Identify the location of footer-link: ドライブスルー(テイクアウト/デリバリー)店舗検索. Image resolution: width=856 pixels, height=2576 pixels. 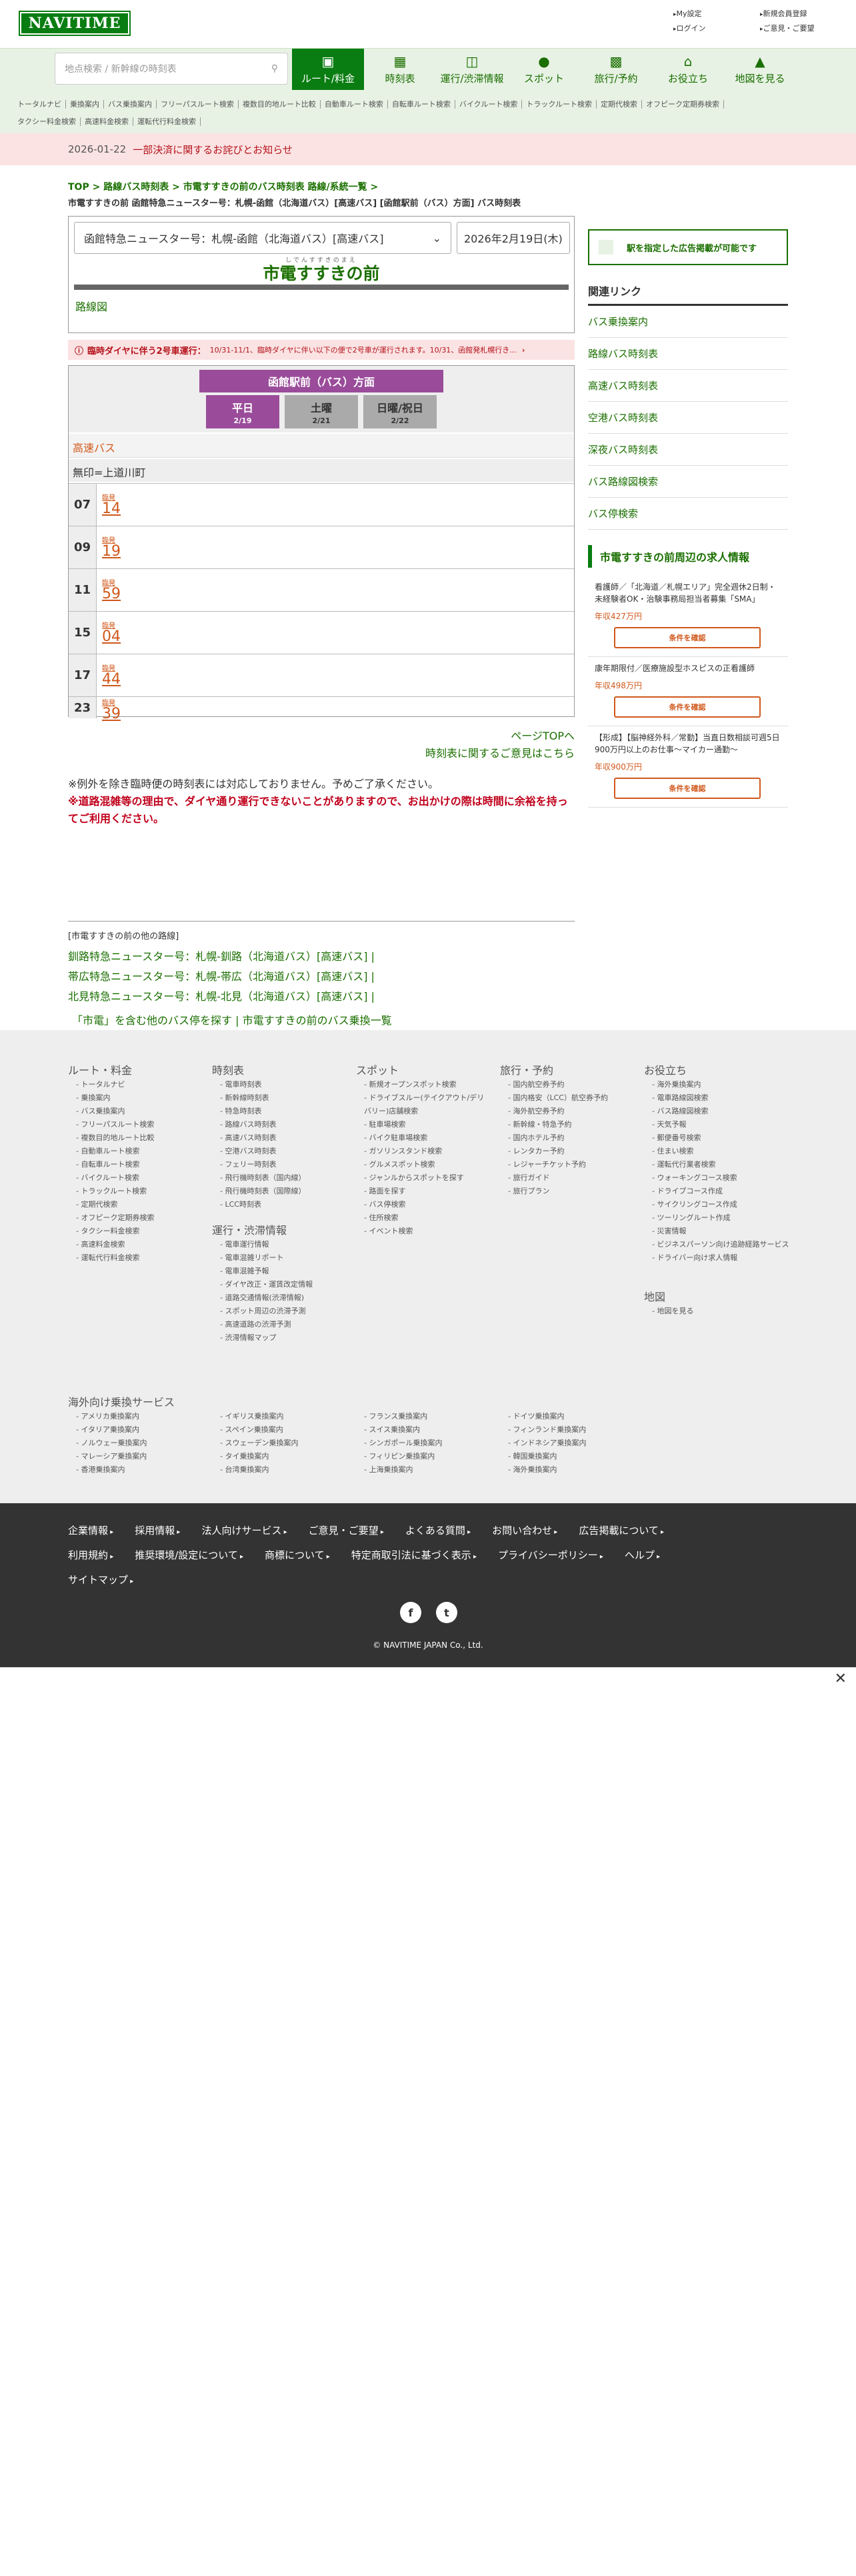
(422, 1104).